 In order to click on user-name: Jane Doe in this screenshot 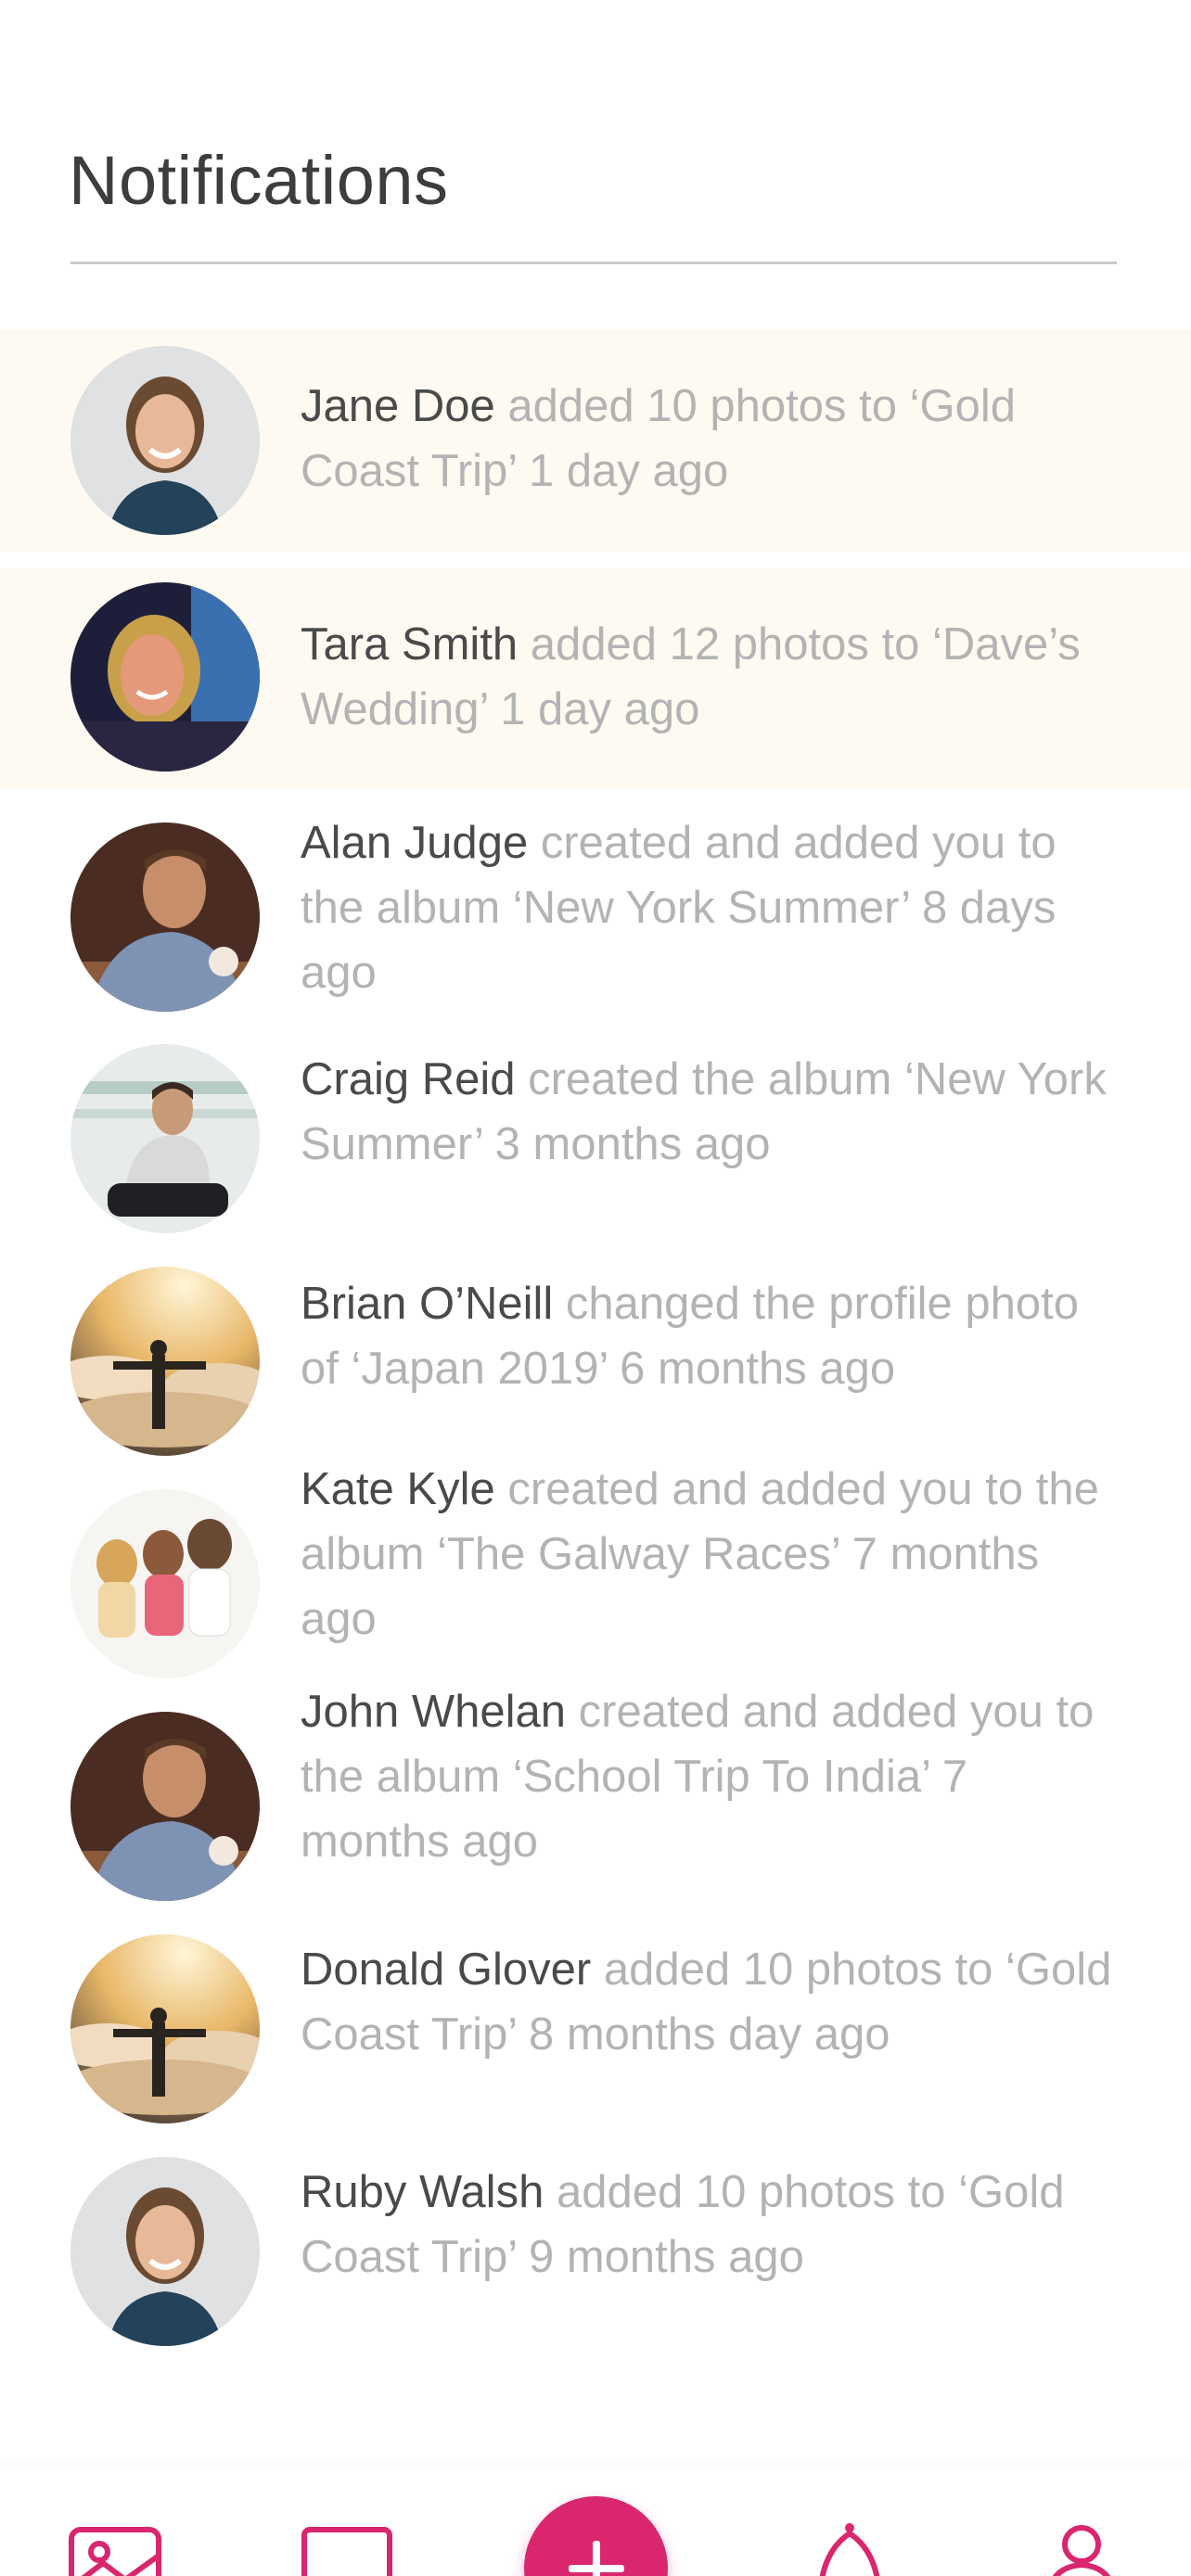, I will do `click(398, 406)`.